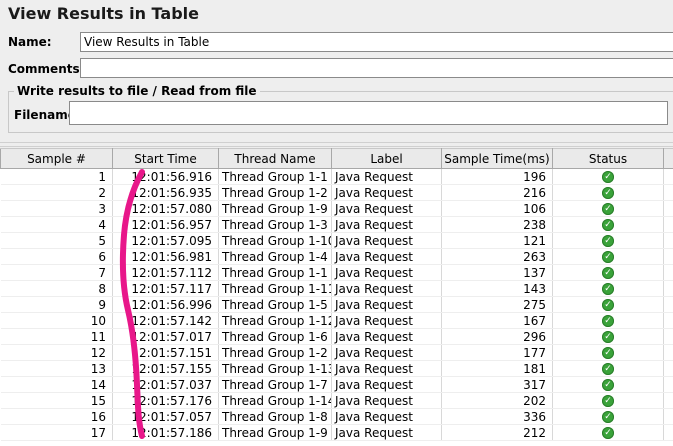 The image size is (673, 446). Describe the element at coordinates (275, 352) in the screenshot. I see `thread-name-cell: Thread Group 1-2` at that location.